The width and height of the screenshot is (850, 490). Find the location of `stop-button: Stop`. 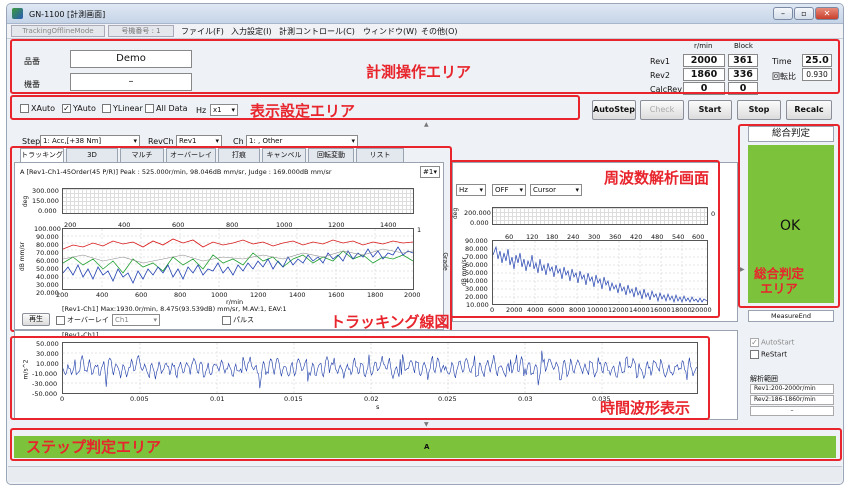

stop-button: Stop is located at coordinates (759, 110).